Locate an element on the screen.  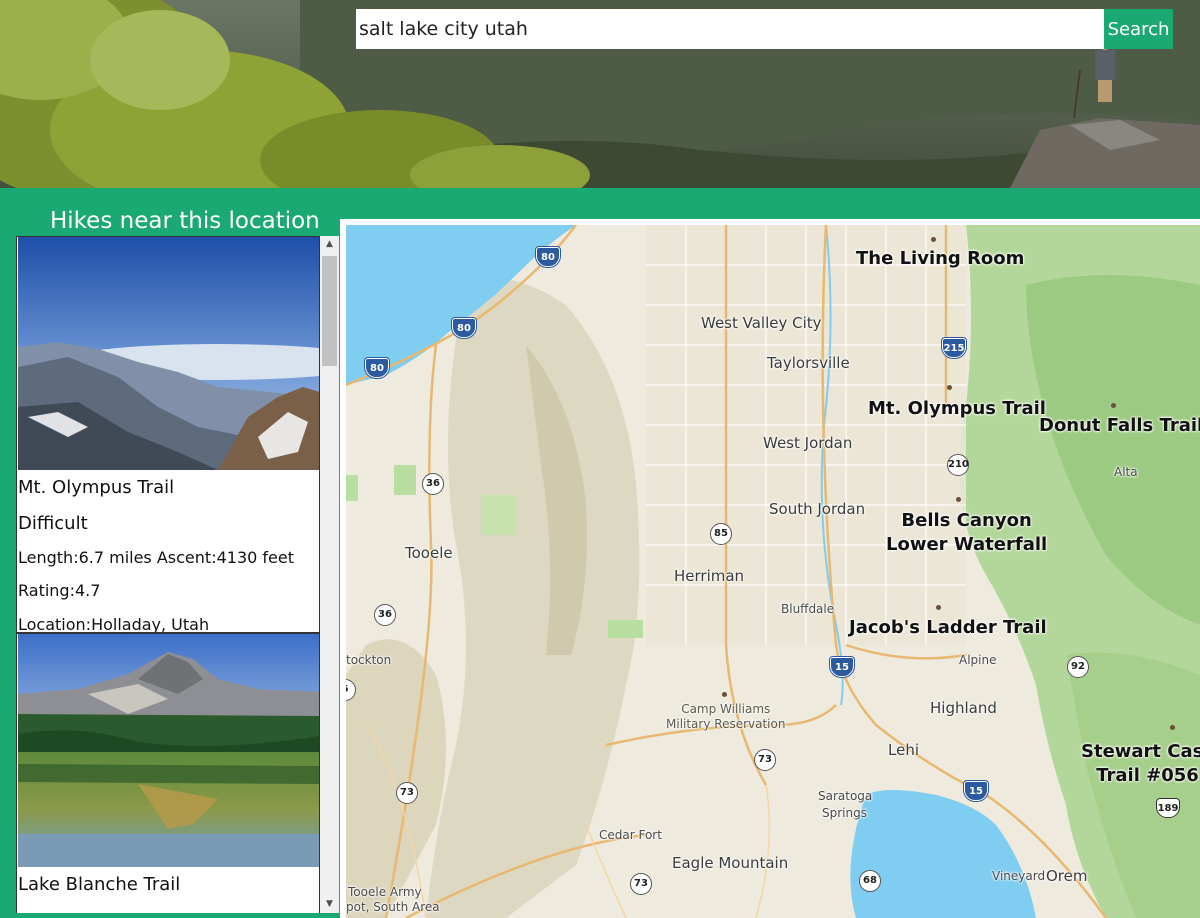
scroll-up-arrow-icon: ▲ is located at coordinates (329, 244).